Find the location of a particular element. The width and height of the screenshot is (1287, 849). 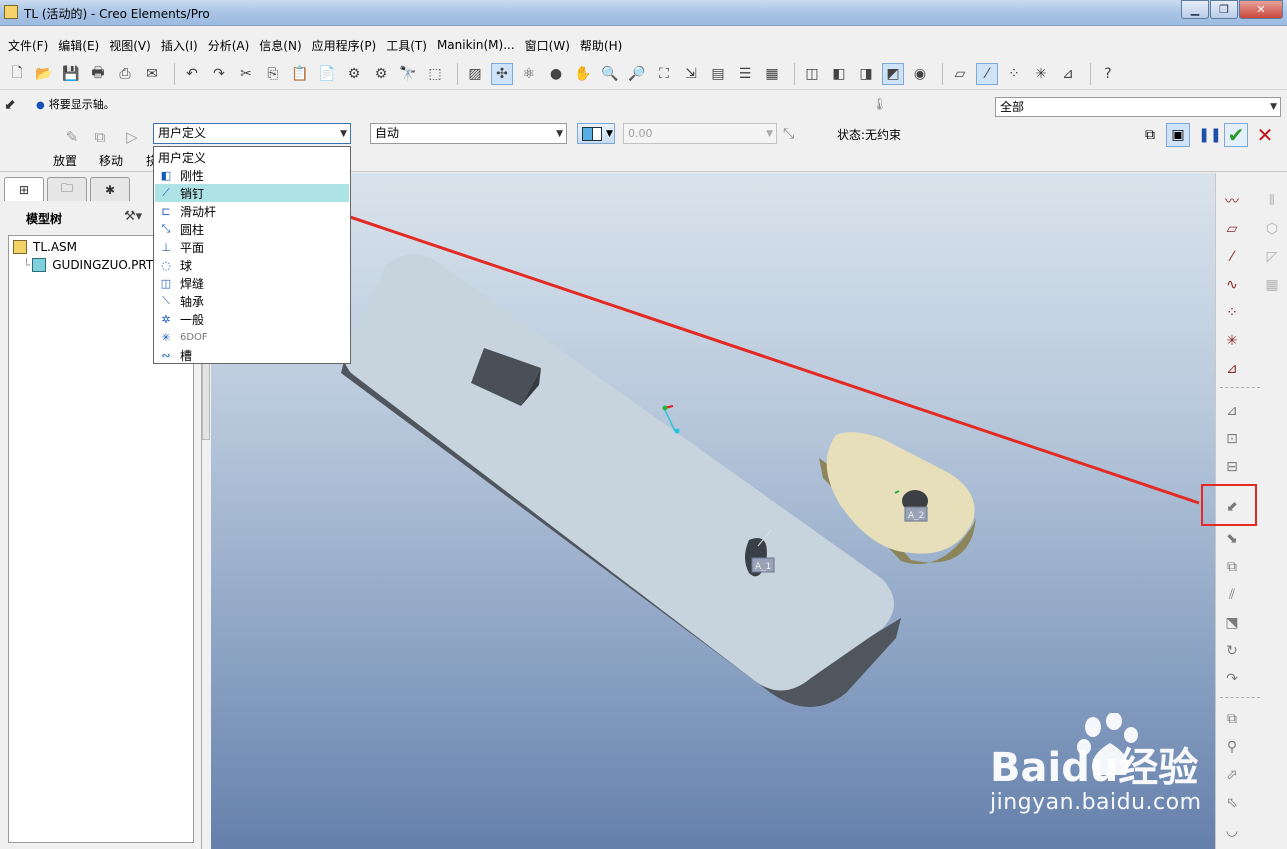

close-button: ✕ is located at coordinates (1261, 9).